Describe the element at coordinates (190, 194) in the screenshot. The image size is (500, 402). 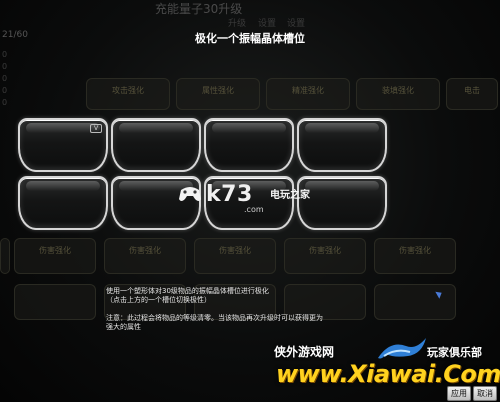
I see `gamepad-logo-icon` at that location.